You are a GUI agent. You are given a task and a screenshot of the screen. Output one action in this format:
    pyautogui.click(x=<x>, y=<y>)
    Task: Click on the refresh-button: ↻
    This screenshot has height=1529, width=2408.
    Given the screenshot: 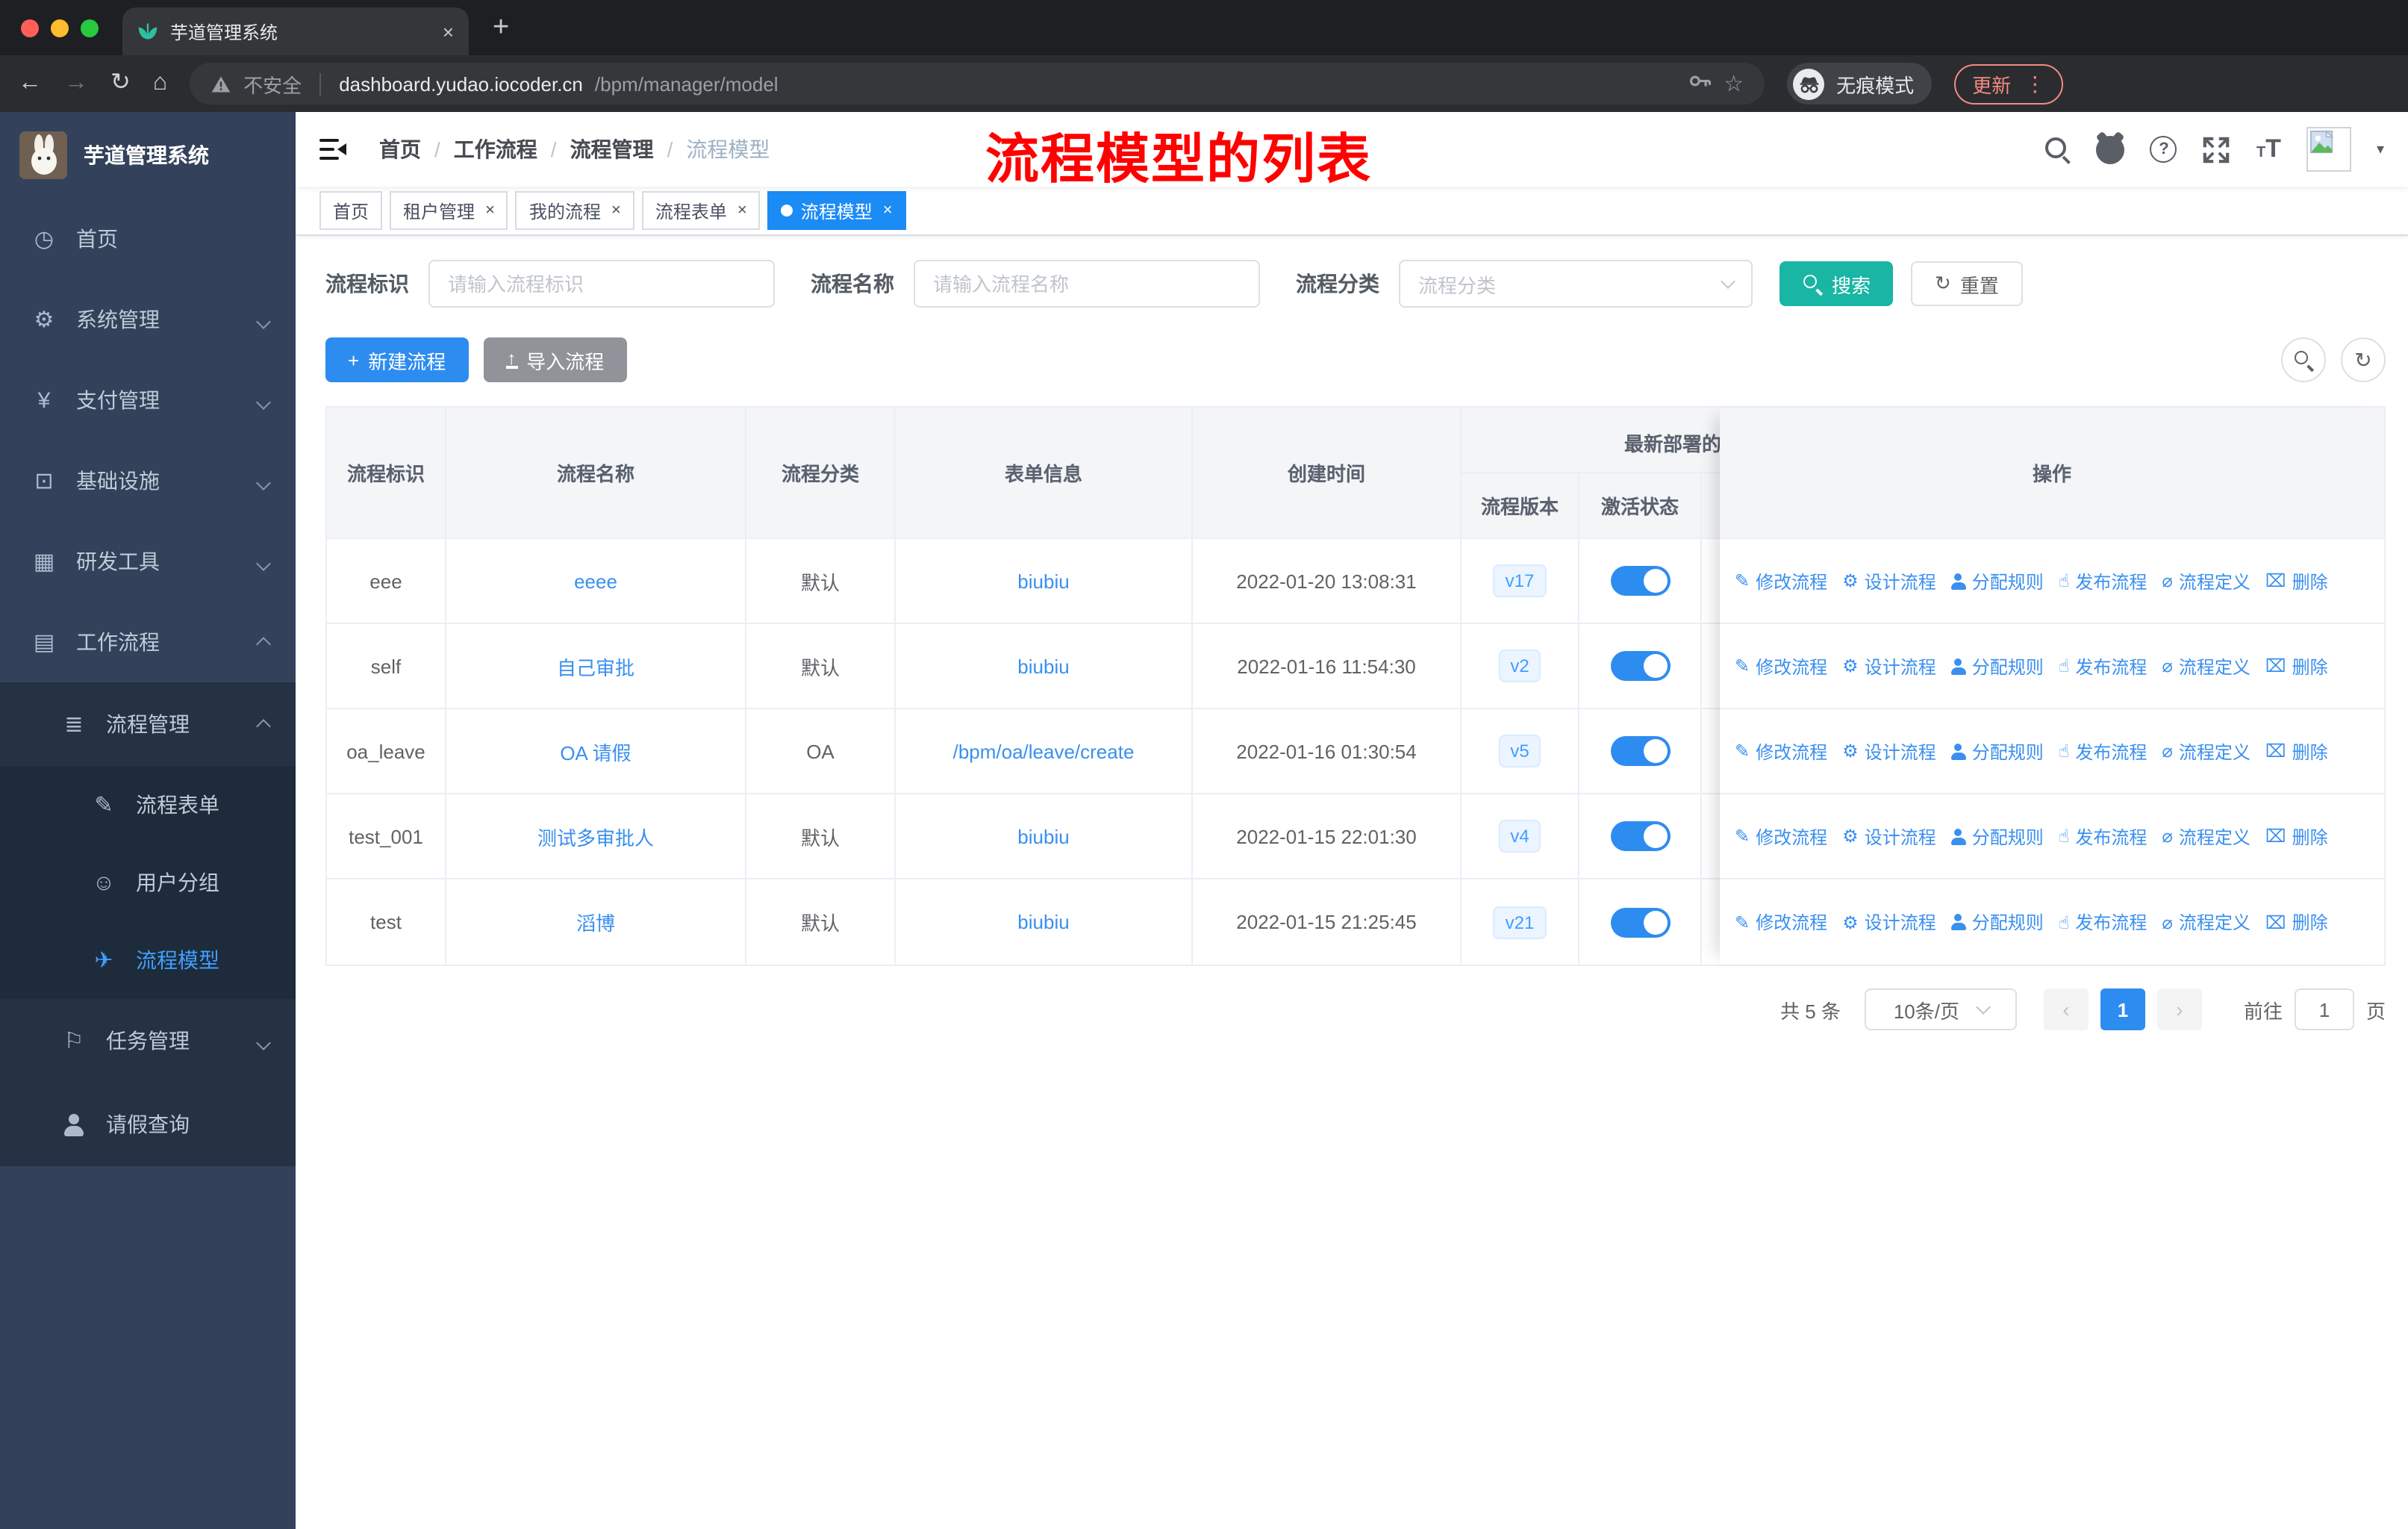 What is the action you would take?
    pyautogui.click(x=2363, y=359)
    